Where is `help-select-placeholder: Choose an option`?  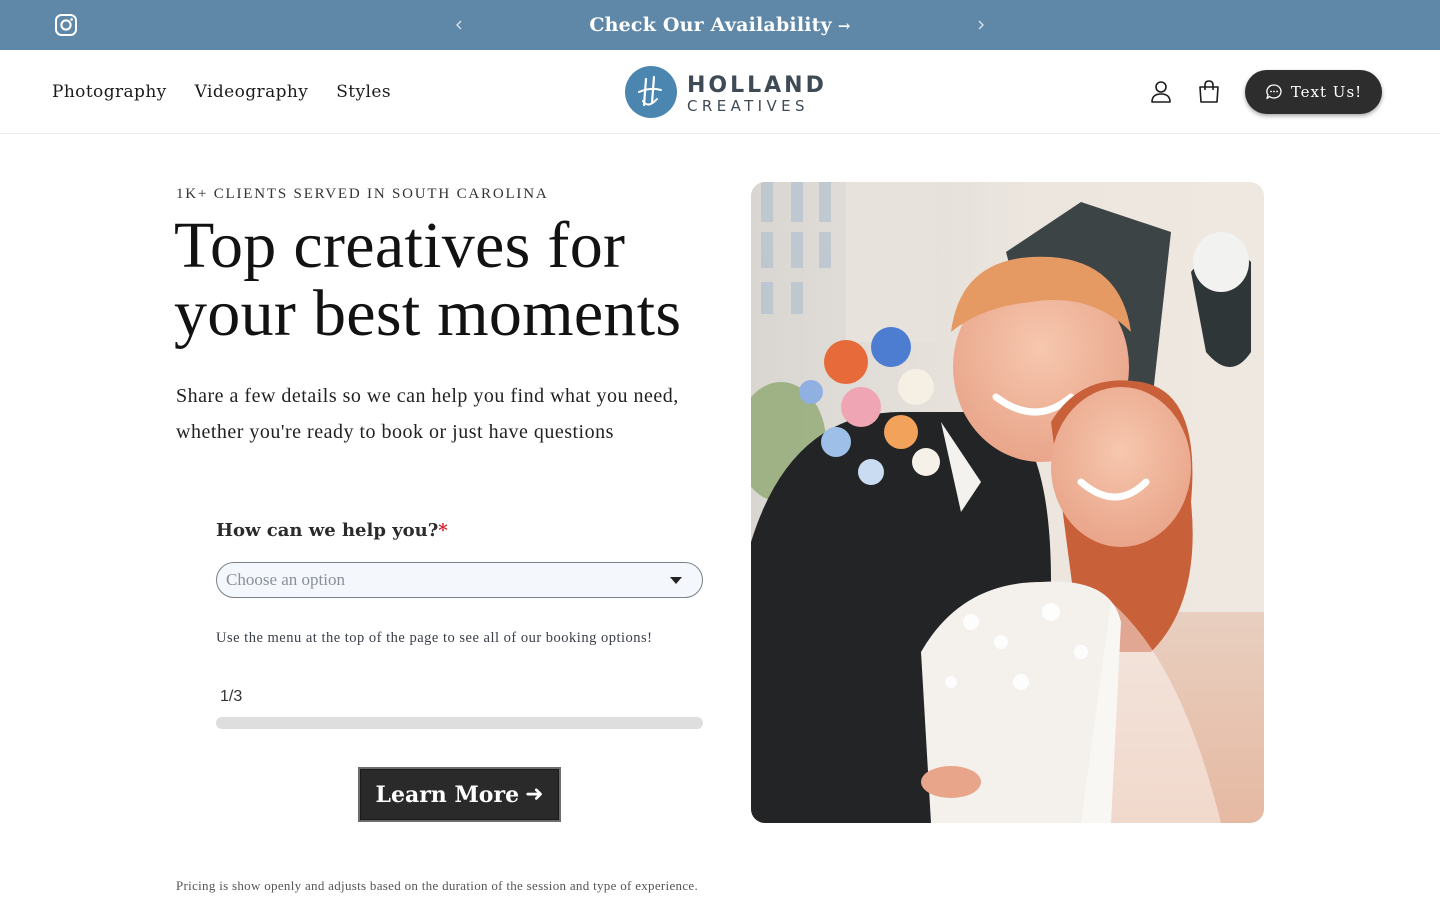
help-select-placeholder: Choose an option is located at coordinates (285, 579).